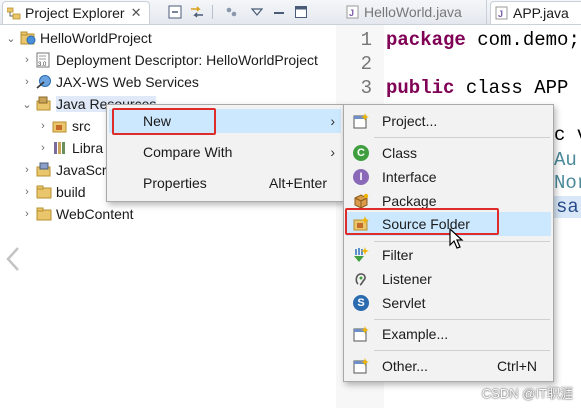 This screenshot has width=581, height=408. I want to click on tab-helloworld-java: J HelloWorld.java, so click(402, 12).